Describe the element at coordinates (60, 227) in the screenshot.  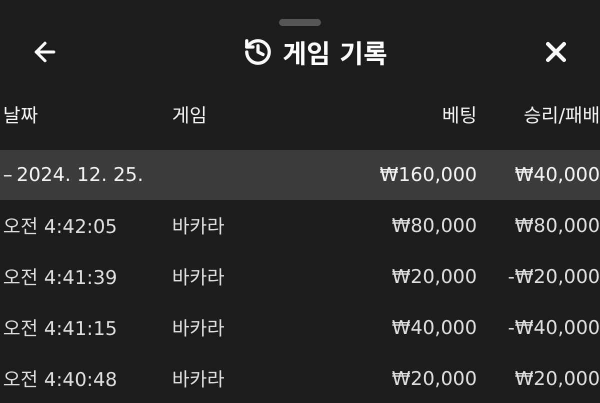
I see `table-cell-text: 오전 4:42:05` at that location.